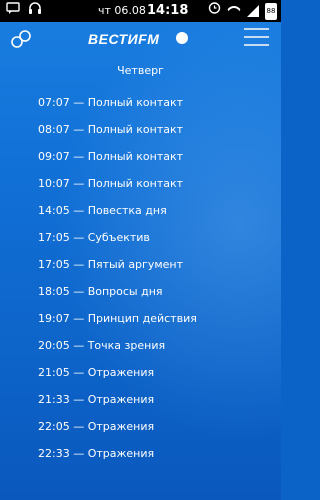  What do you see at coordinates (117, 433) in the screenshot?
I see `schedule-item: 22:05 — Отражения` at bounding box center [117, 433].